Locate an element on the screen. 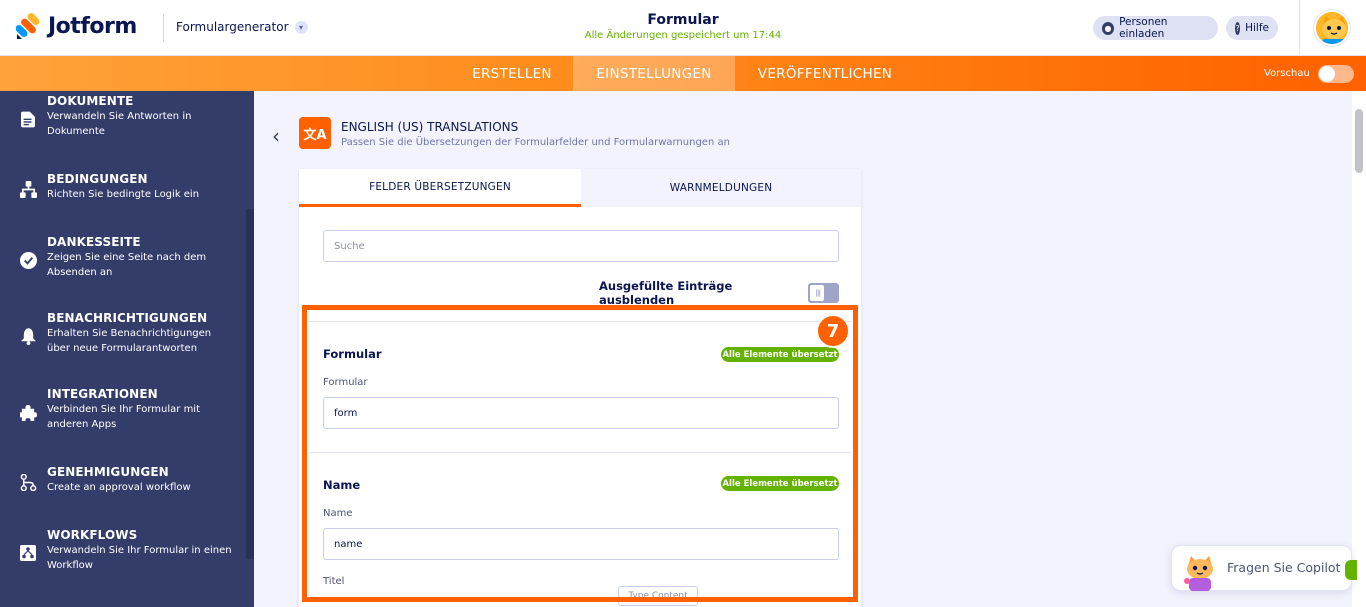 Image resolution: width=1366 pixels, height=607 pixels. jotform-logo: Jotform is located at coordinates (76, 26).